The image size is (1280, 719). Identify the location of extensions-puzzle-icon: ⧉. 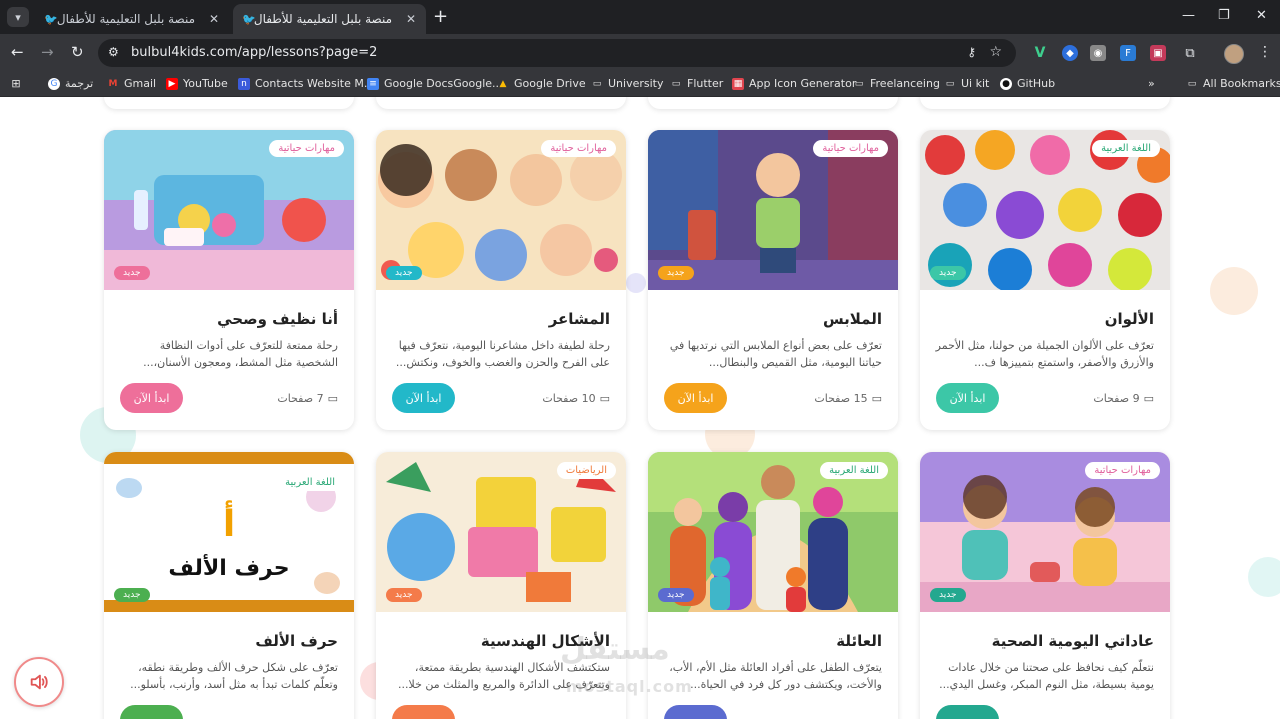
(1190, 53).